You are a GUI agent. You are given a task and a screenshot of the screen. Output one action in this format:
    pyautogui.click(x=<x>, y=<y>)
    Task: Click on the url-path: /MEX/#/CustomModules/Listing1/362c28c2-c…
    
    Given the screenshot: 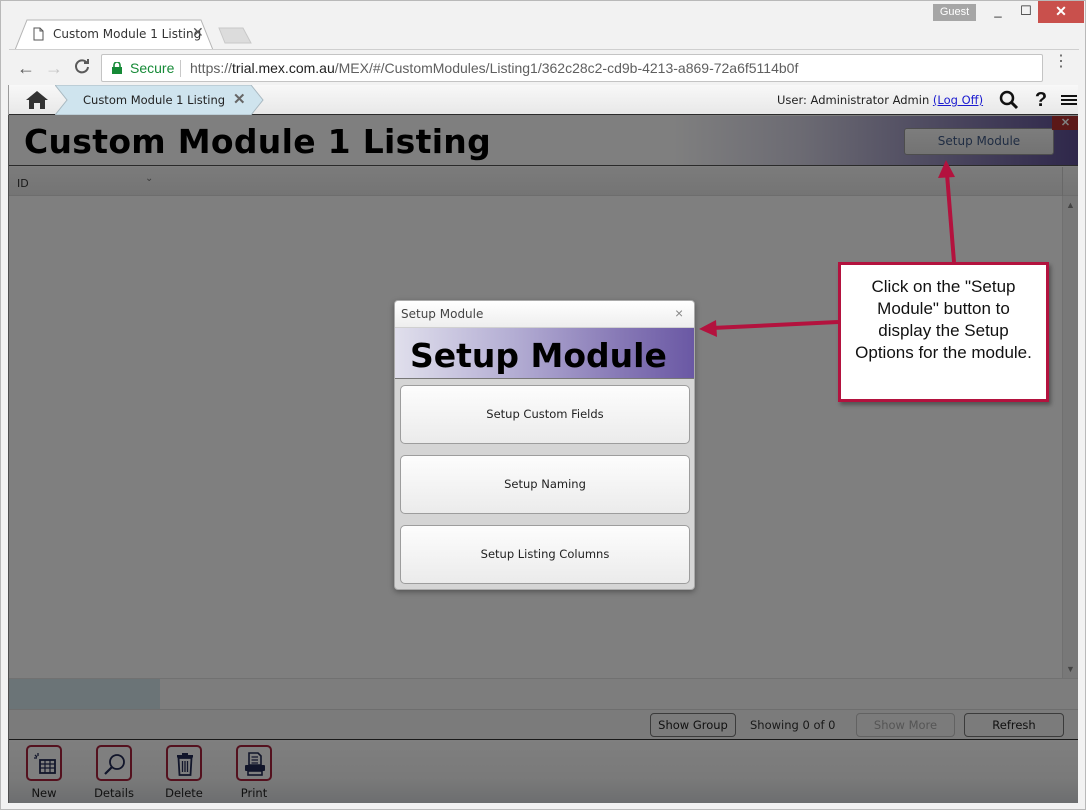 What is the action you would take?
    pyautogui.click(x=566, y=68)
    